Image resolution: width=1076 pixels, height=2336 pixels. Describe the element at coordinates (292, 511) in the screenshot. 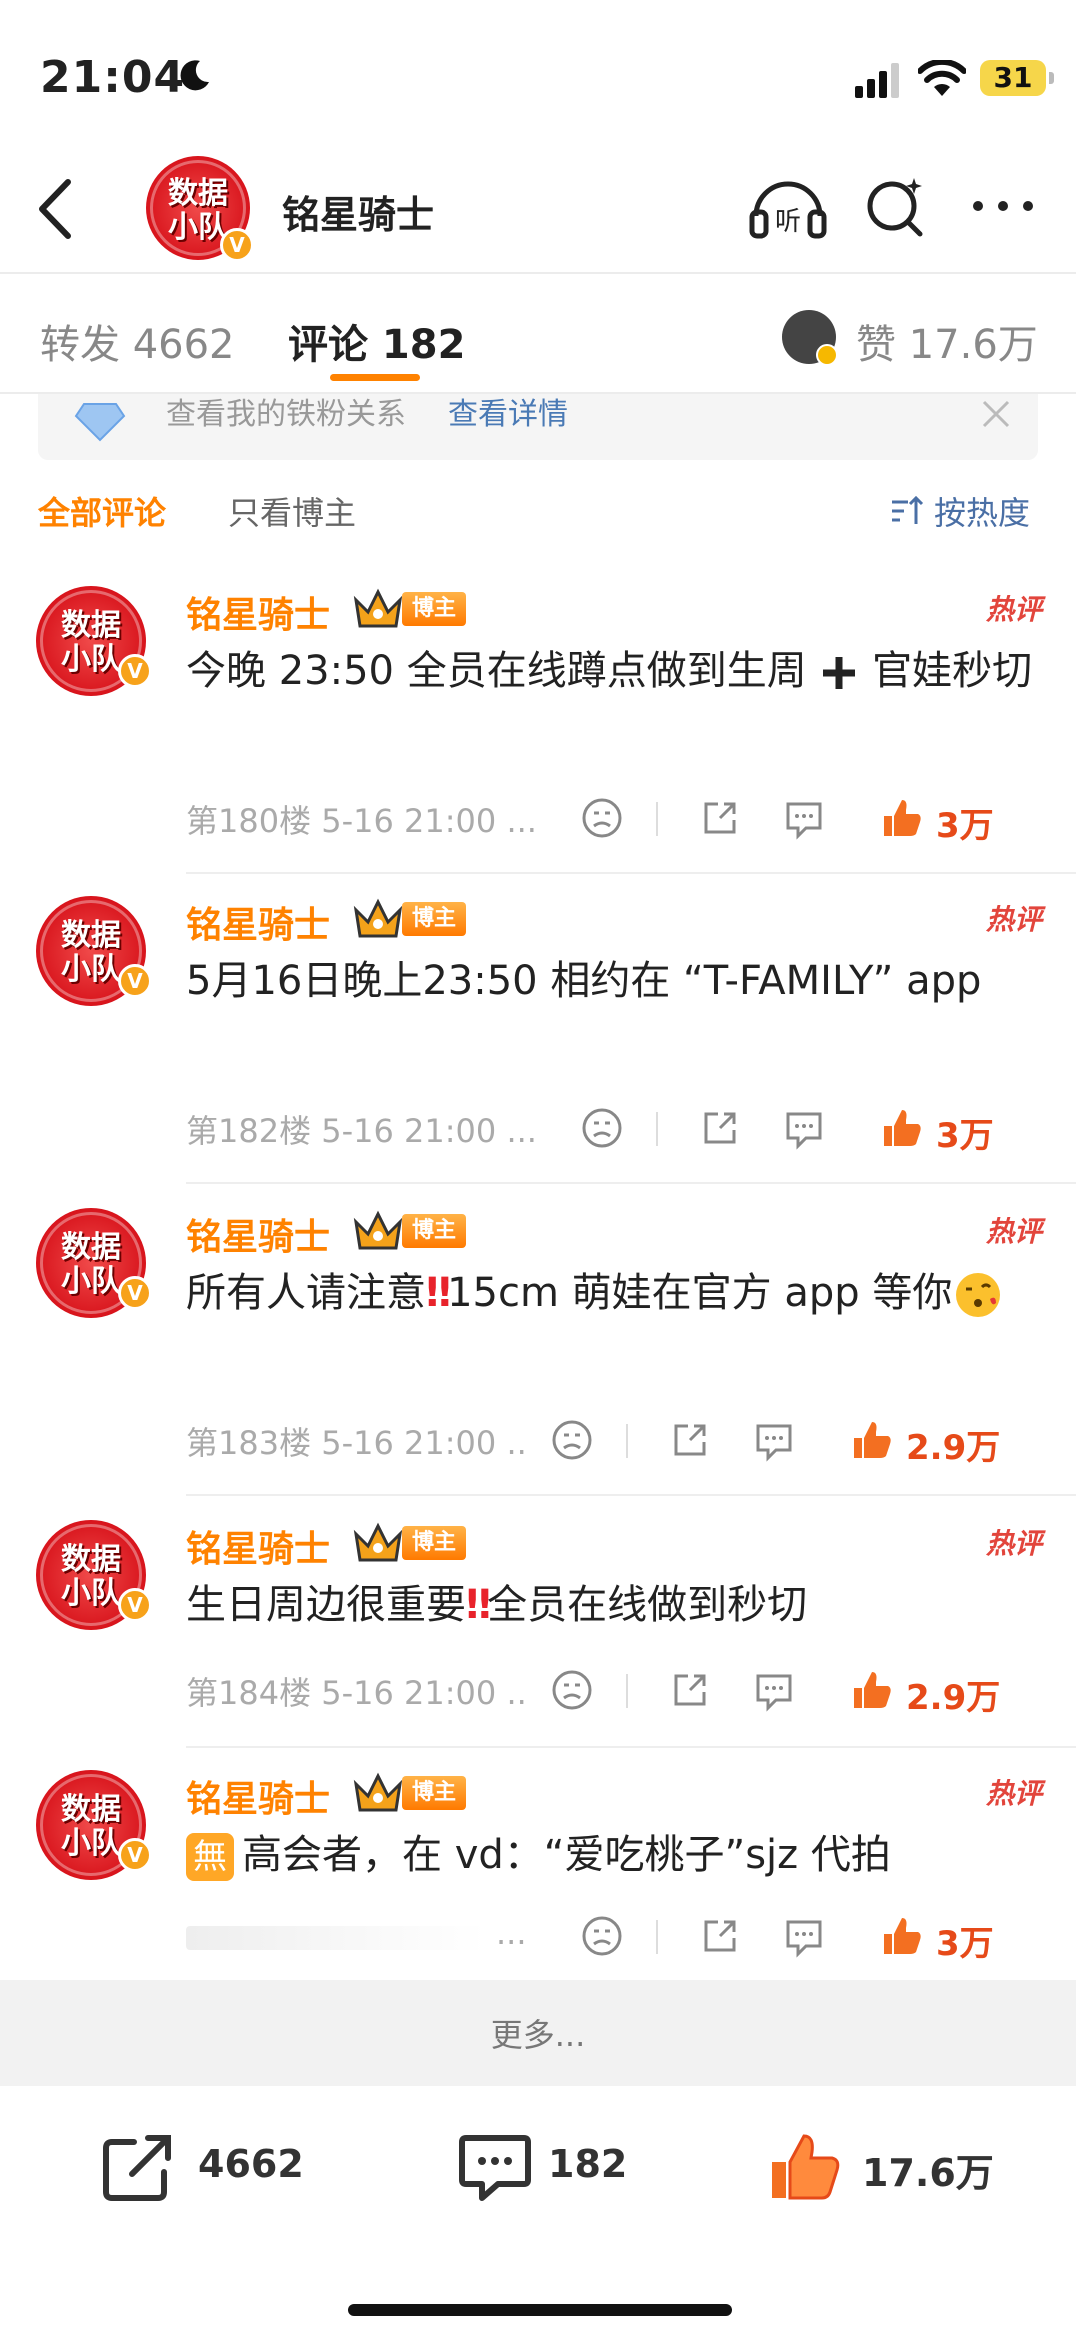

I see `filter-blogger-only: 只看博主` at that location.